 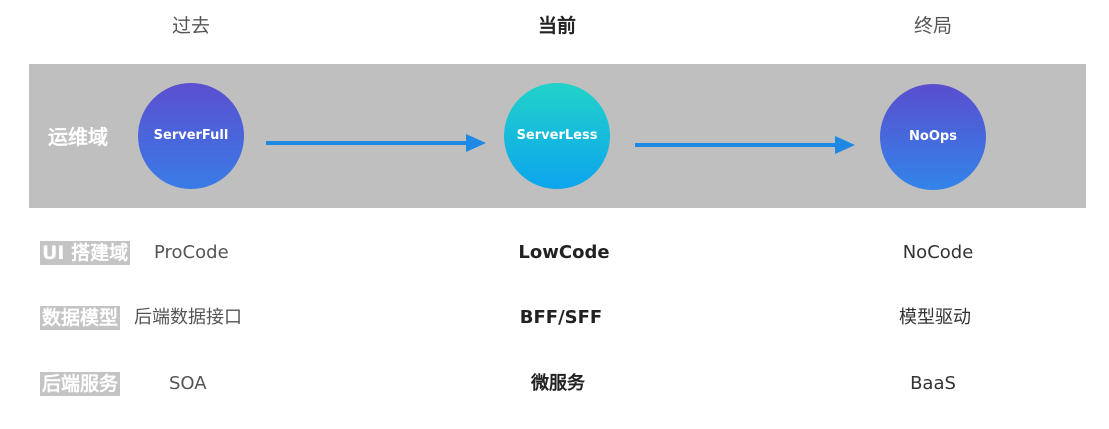 What do you see at coordinates (933, 383) in the screenshot?
I see `row-backend-end: BaaS` at bounding box center [933, 383].